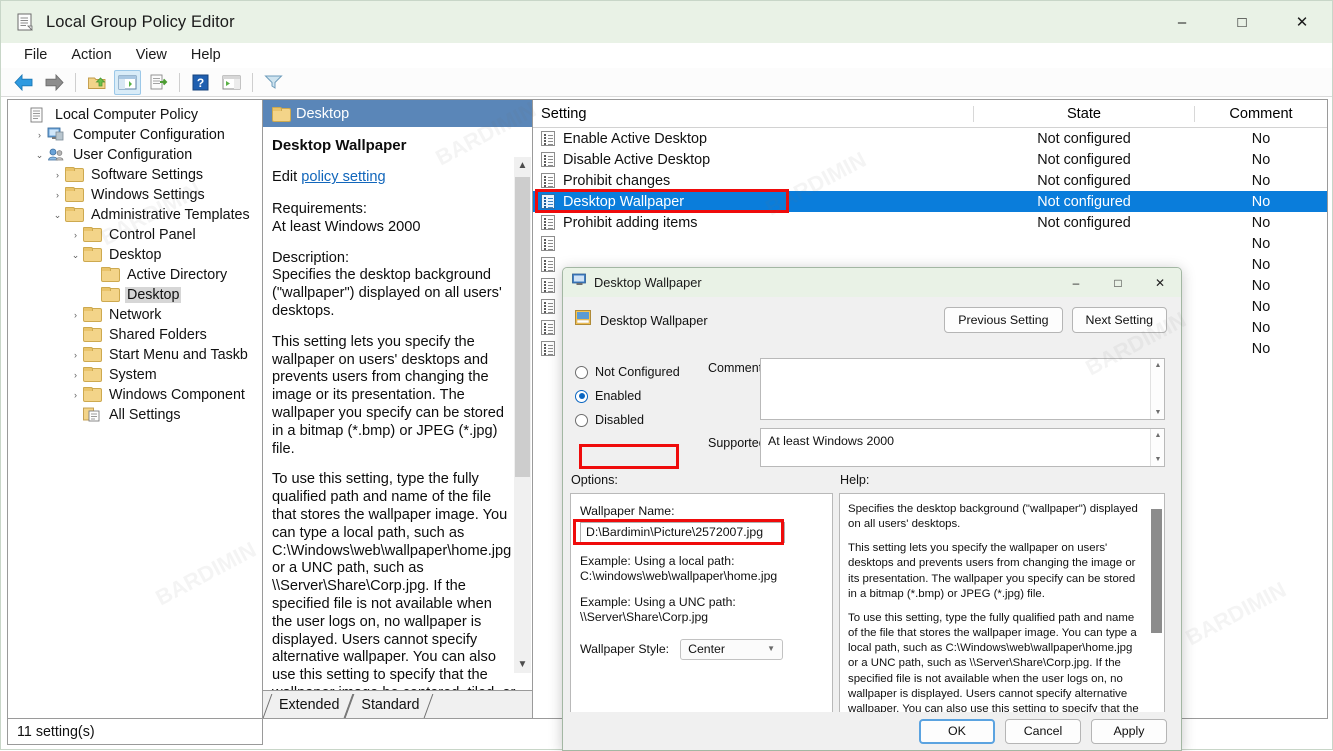  I want to click on radio-not-configured: Not Configured, so click(637, 372).